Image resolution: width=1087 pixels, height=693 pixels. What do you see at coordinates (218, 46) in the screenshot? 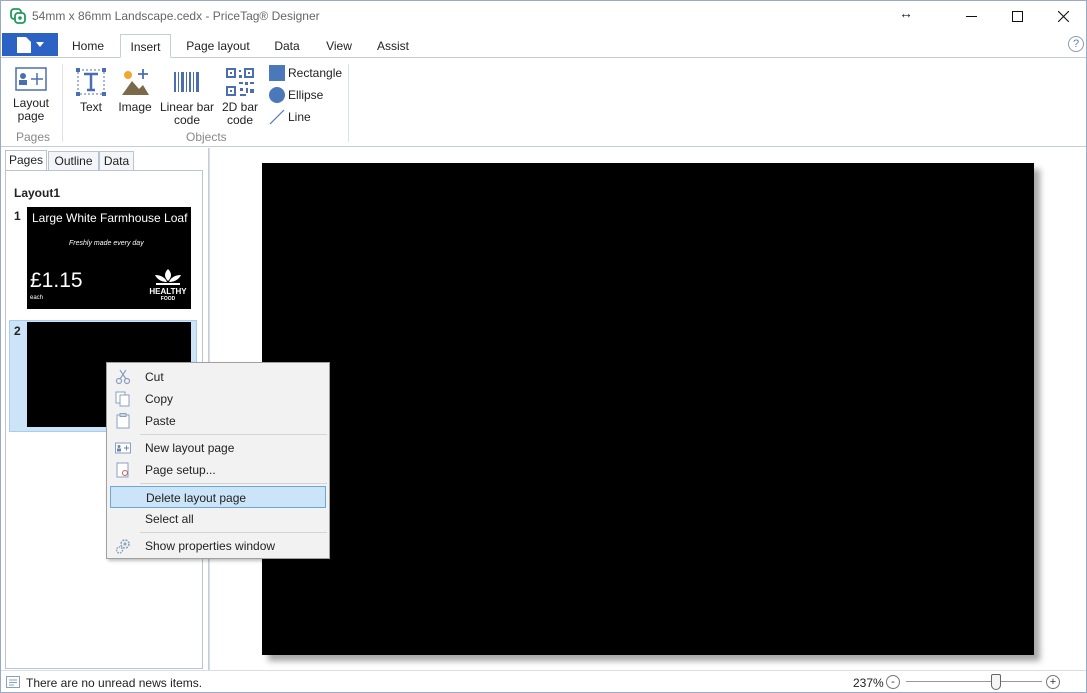
I see `tab-page-layout: Page layout` at bounding box center [218, 46].